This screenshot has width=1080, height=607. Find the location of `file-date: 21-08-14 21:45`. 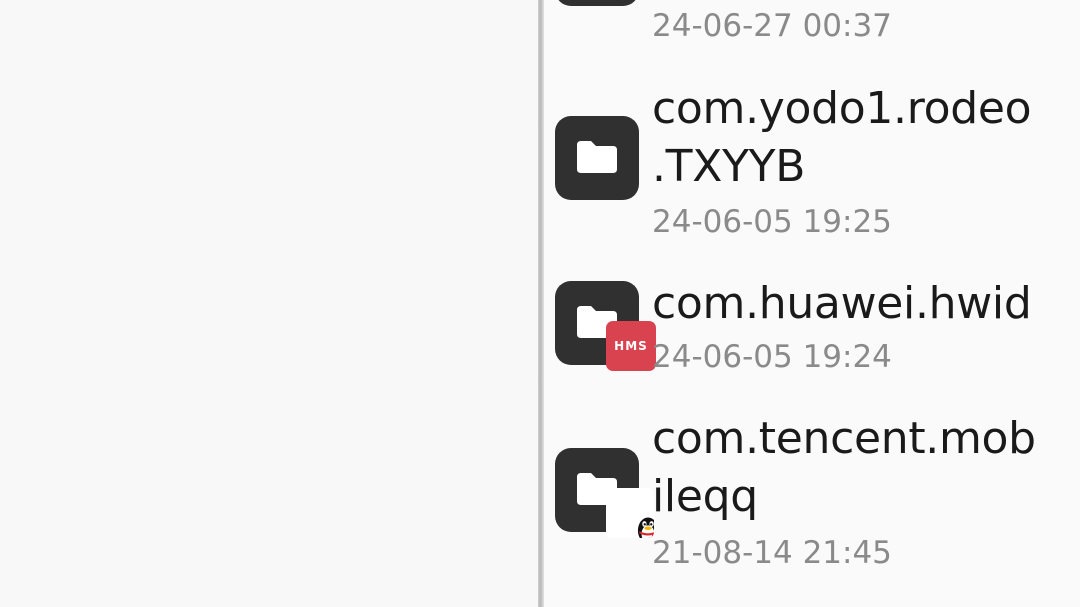

file-date: 21-08-14 21:45 is located at coordinates (772, 553).